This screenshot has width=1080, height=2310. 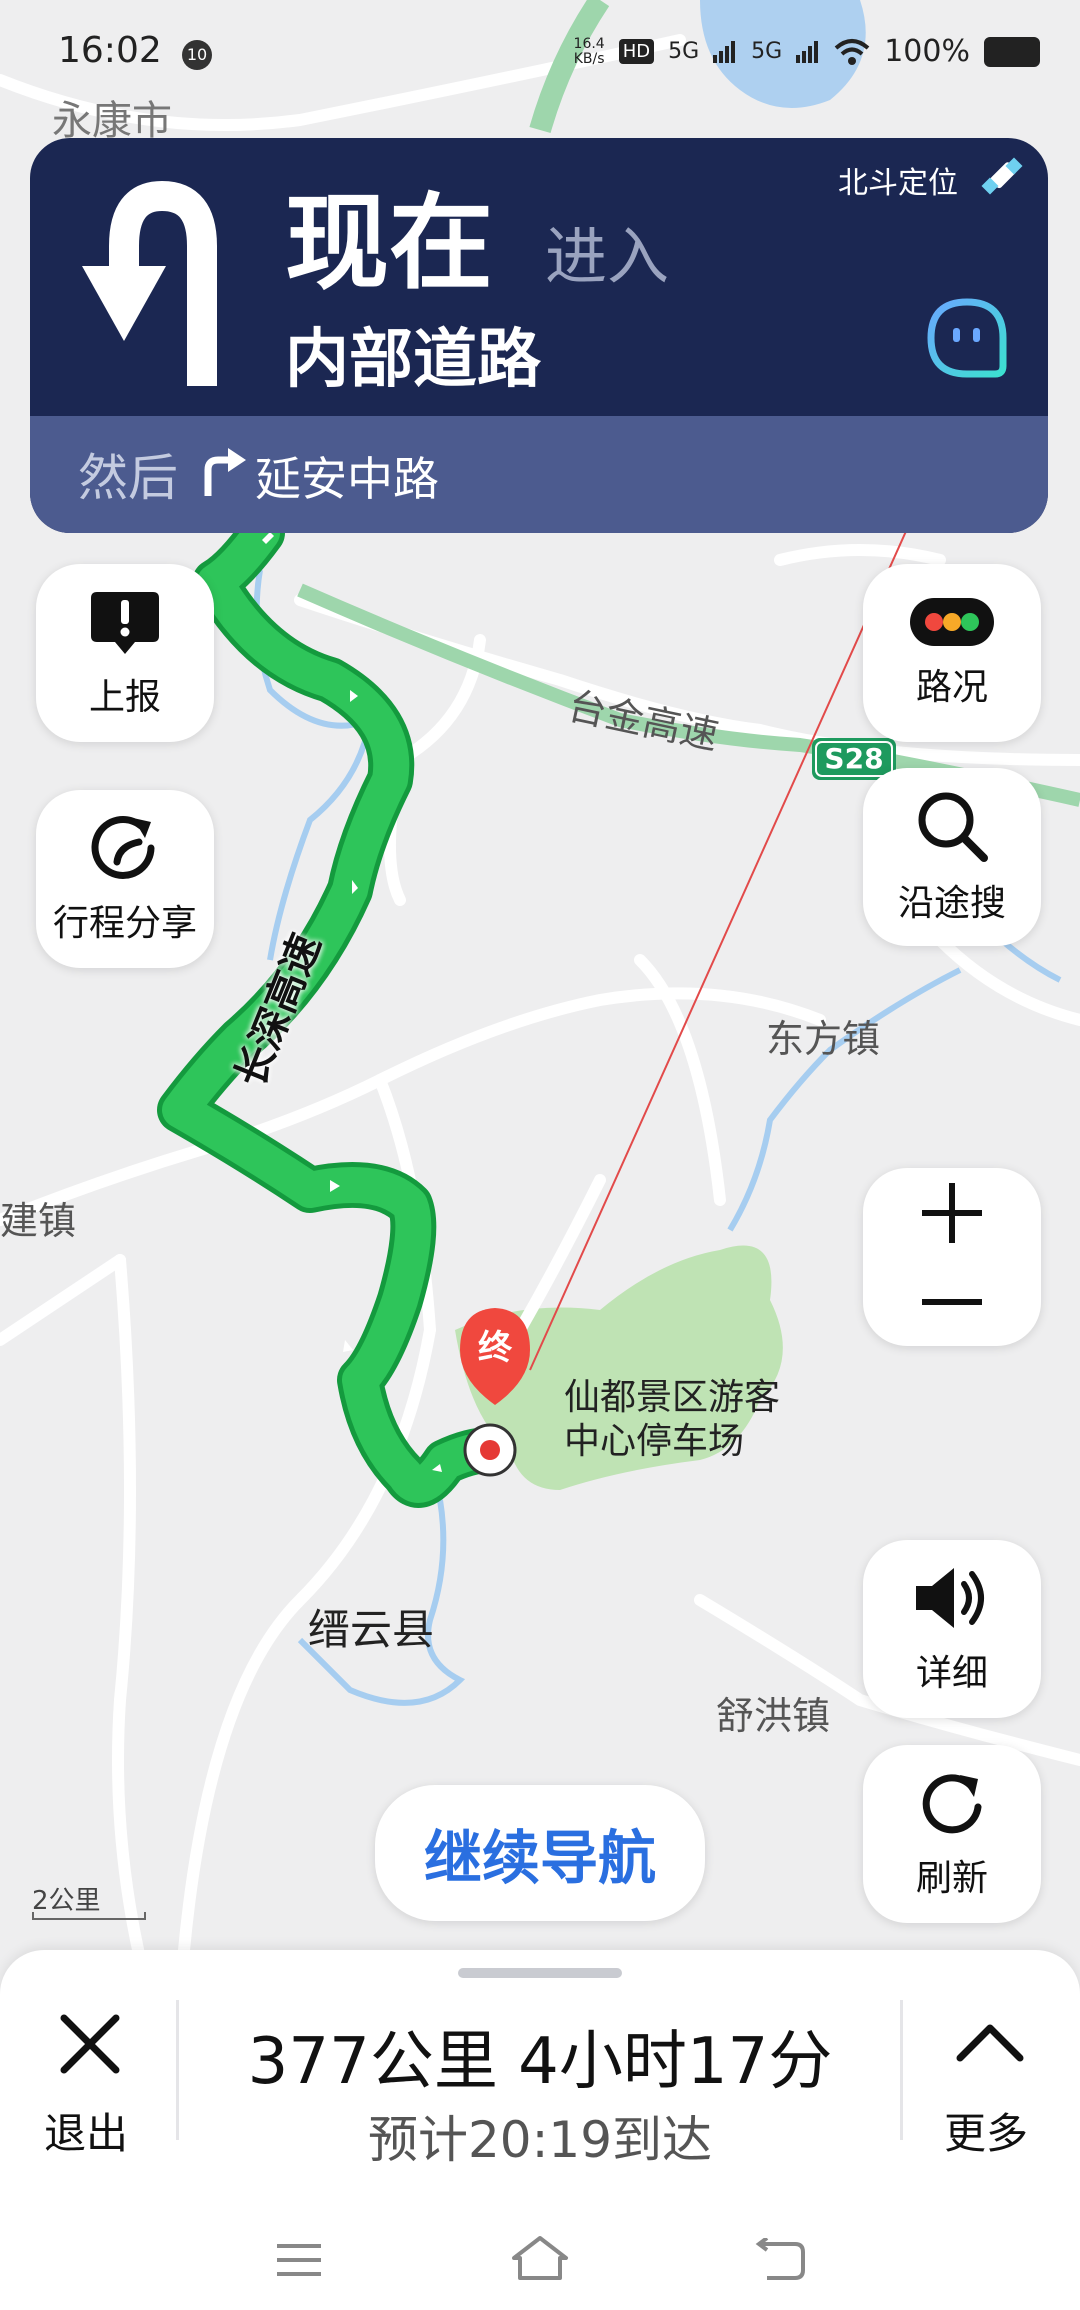 What do you see at coordinates (540, 2140) in the screenshot?
I see `eta-label: 预计20:19到达` at bounding box center [540, 2140].